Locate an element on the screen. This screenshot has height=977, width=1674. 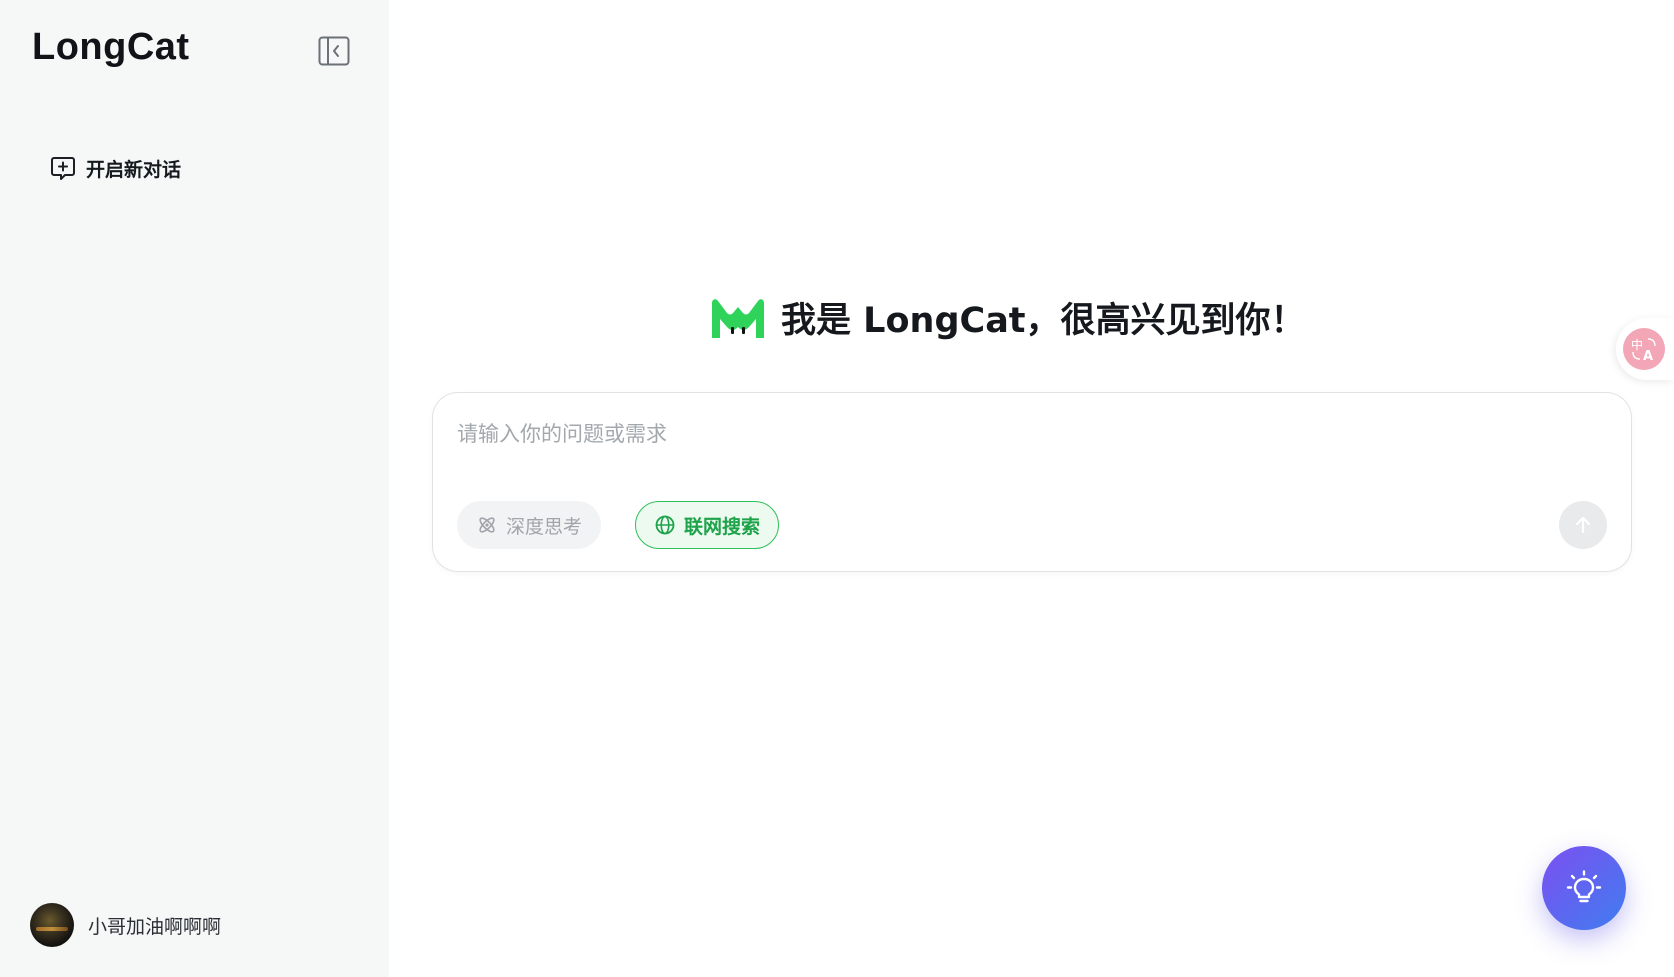
web-search-label: 联网搜索 is located at coordinates (722, 526).